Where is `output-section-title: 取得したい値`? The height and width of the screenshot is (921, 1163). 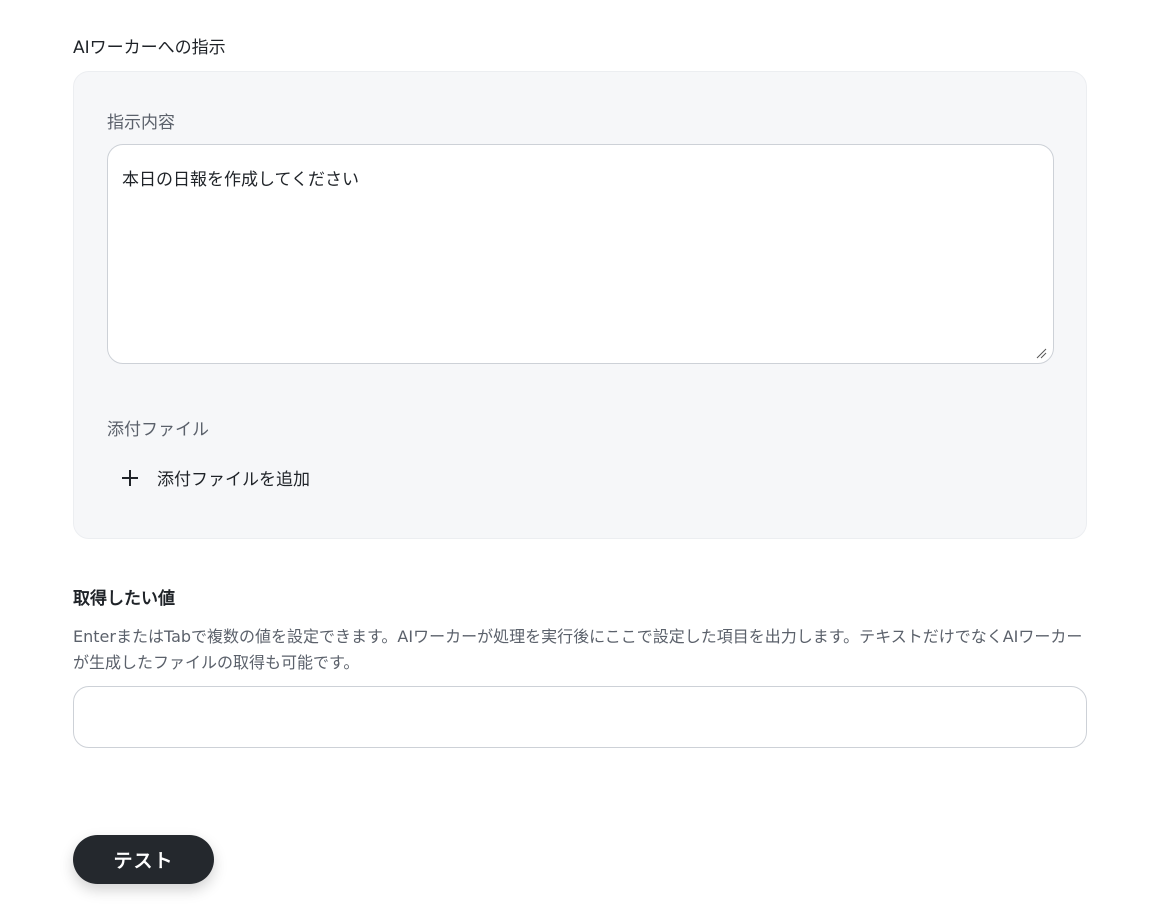
output-section-title: 取得したい値 is located at coordinates (124, 599).